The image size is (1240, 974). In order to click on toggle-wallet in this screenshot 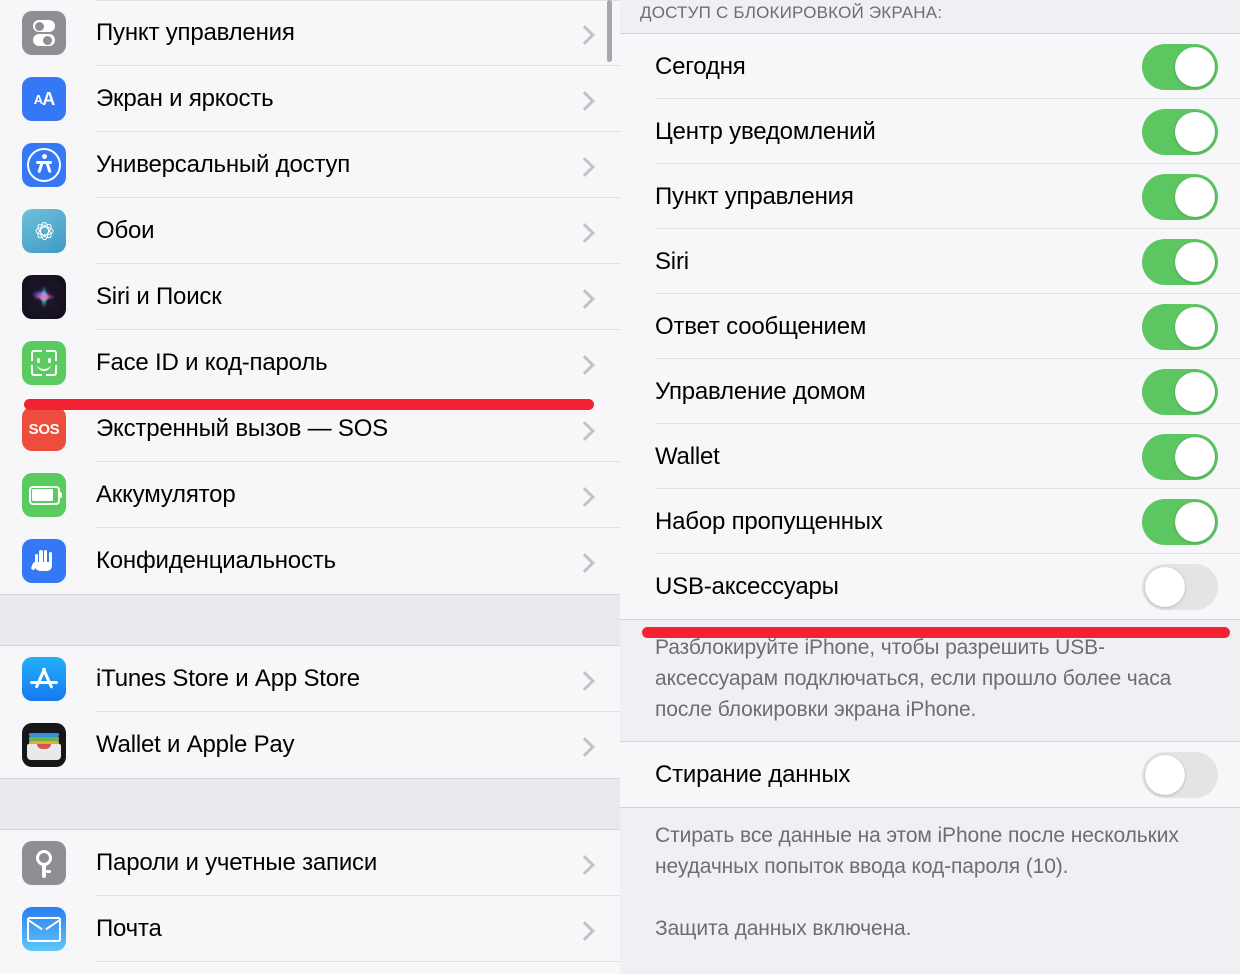, I will do `click(1180, 456)`.